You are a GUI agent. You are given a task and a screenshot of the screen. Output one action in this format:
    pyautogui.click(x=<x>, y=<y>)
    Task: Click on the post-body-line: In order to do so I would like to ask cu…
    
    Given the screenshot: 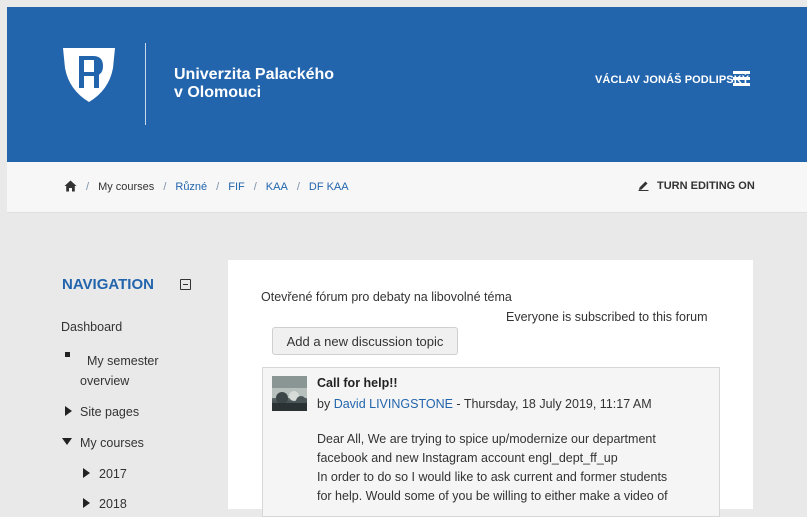 What is the action you would take?
    pyautogui.click(x=492, y=477)
    